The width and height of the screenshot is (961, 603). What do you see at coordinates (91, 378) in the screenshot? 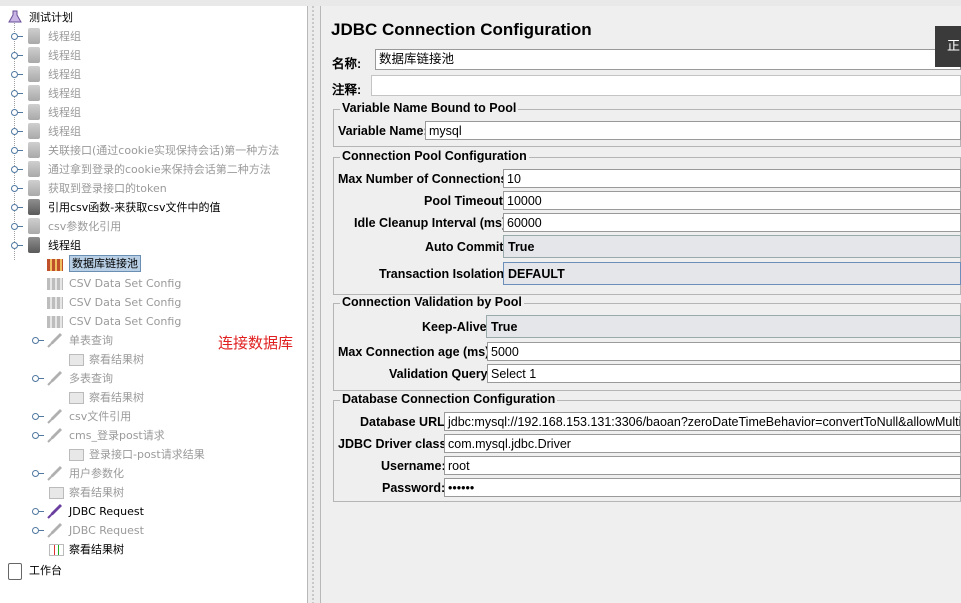
I see `tree-node-label: 多表查询` at bounding box center [91, 378].